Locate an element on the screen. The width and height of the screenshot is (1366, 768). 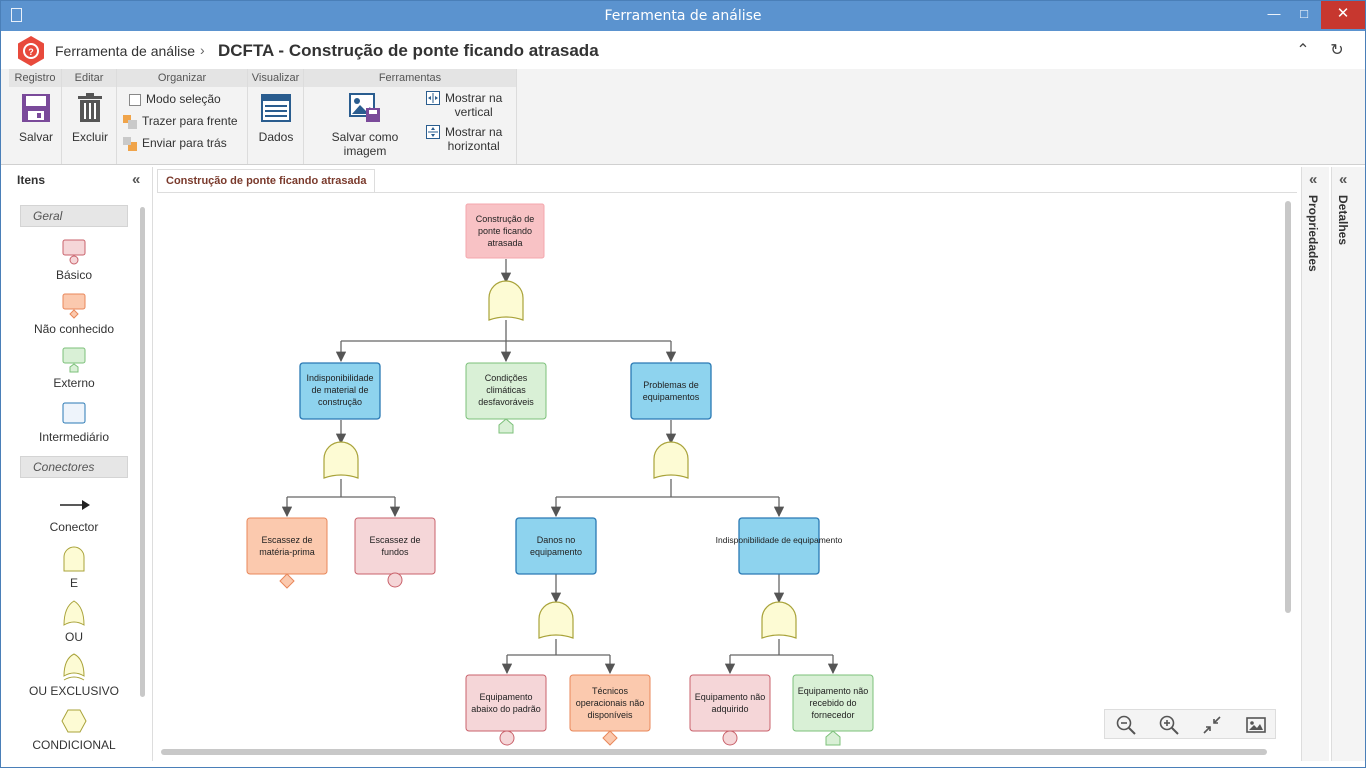
send-to-back-button: Enviar para trás is located at coordinates (175, 143).